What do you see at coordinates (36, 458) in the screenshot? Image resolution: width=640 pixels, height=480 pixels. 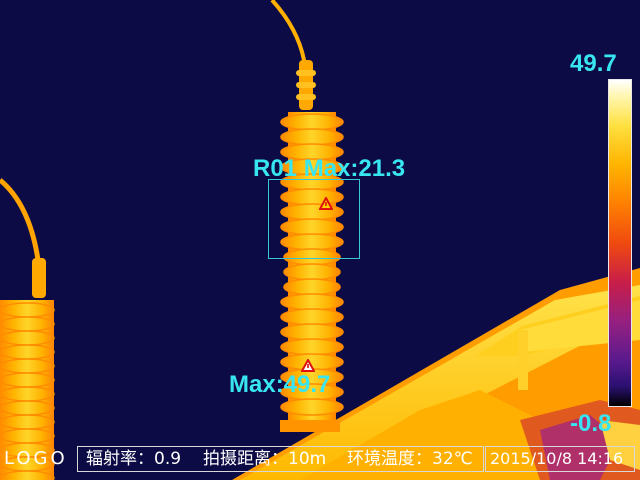 I see `logo: LOGO` at bounding box center [36, 458].